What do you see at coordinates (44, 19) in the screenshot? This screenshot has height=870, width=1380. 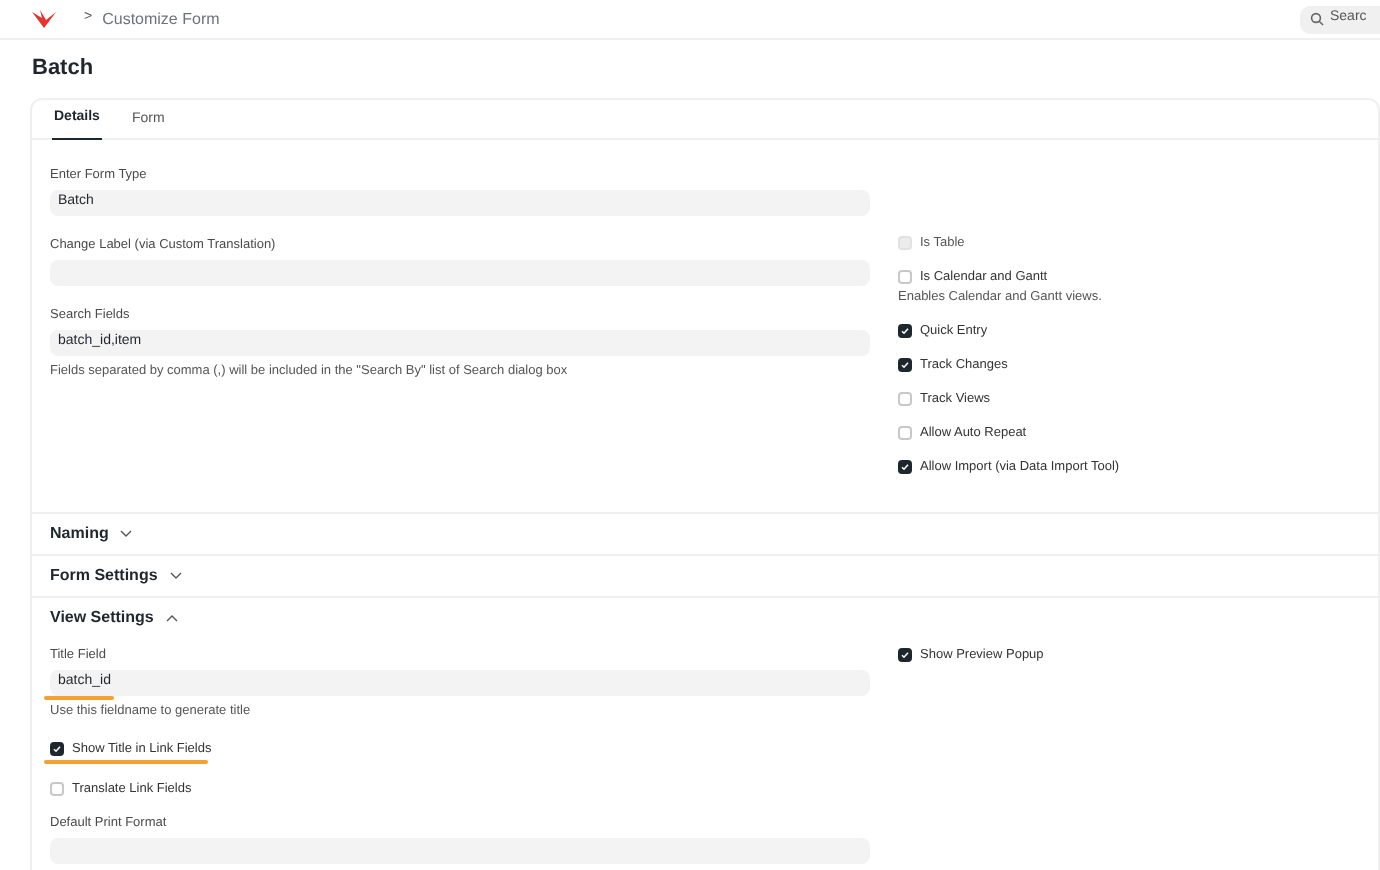 I see `logo-icon` at bounding box center [44, 19].